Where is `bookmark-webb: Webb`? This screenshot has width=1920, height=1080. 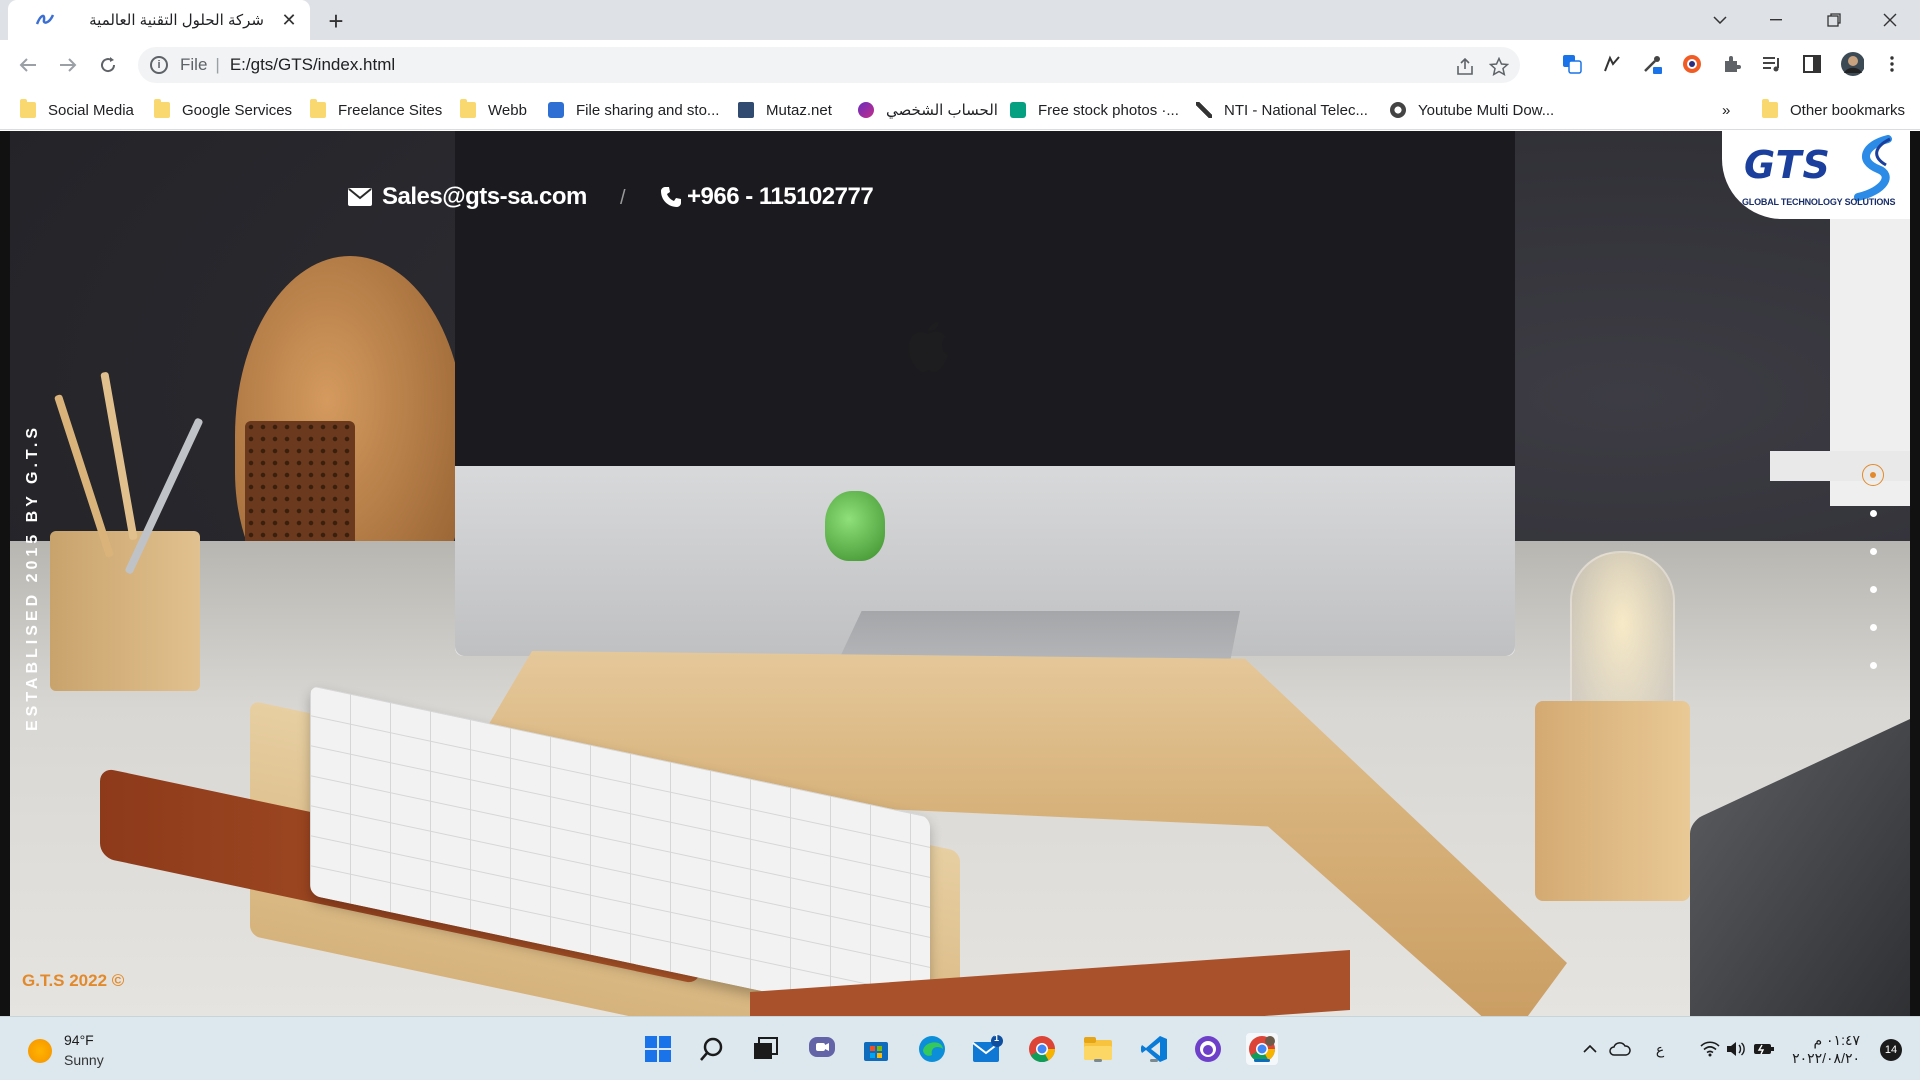 bookmark-webb: Webb is located at coordinates (493, 110).